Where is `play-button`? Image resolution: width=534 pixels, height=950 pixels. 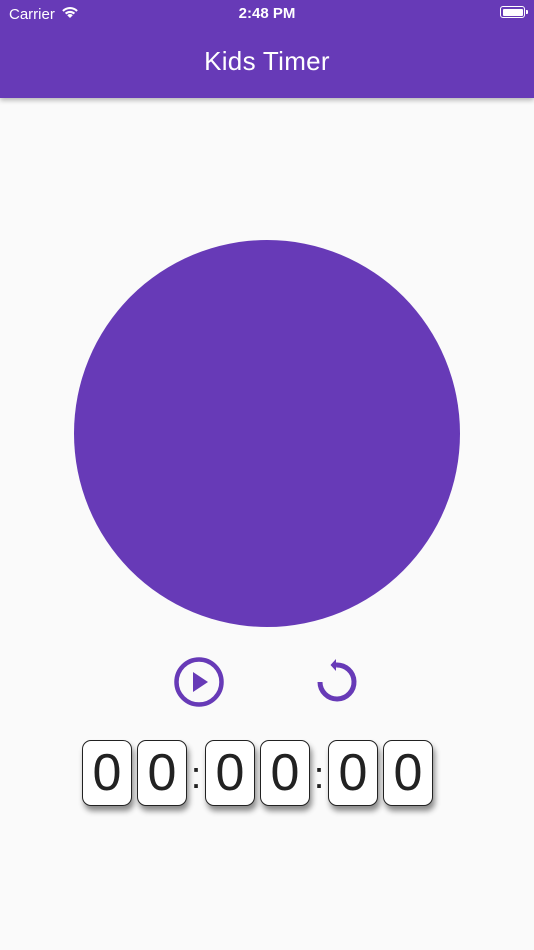 play-button is located at coordinates (199, 682).